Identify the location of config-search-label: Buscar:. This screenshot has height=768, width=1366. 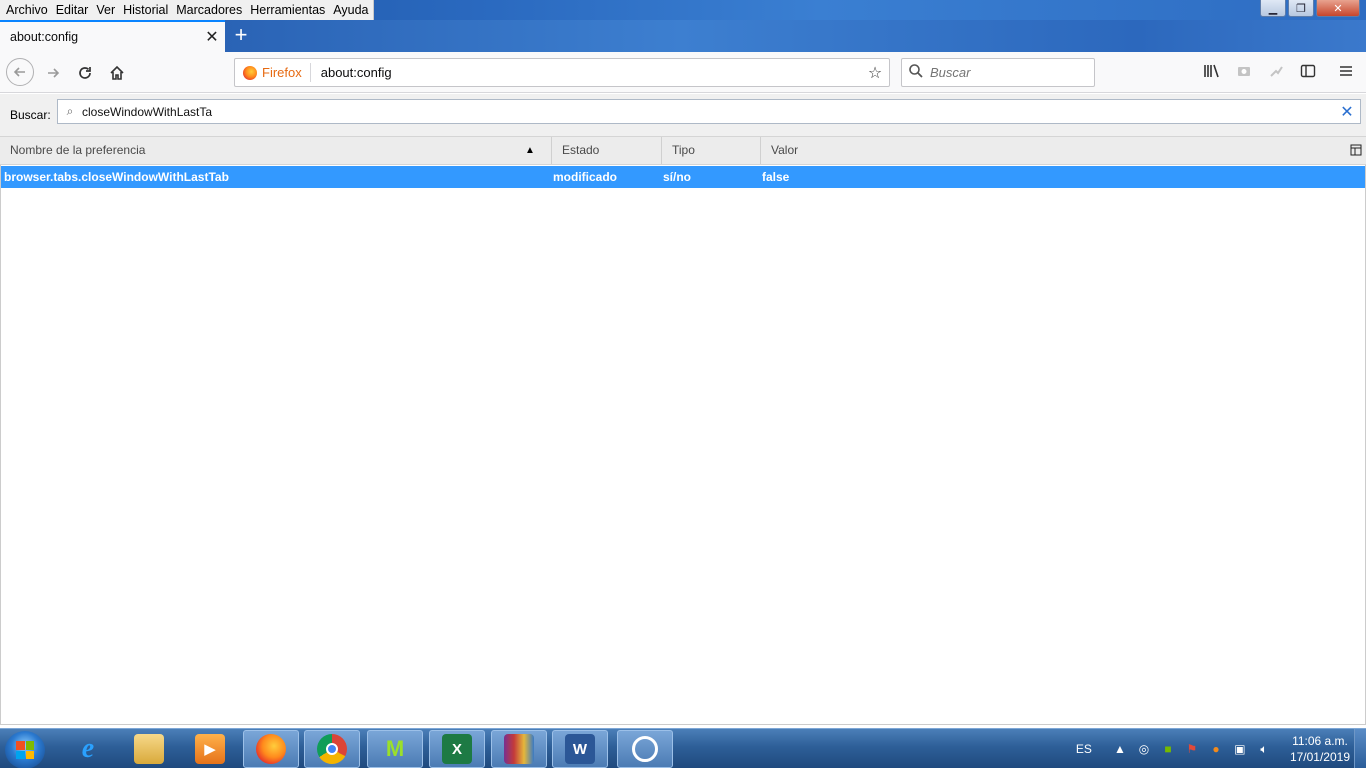
(30, 115).